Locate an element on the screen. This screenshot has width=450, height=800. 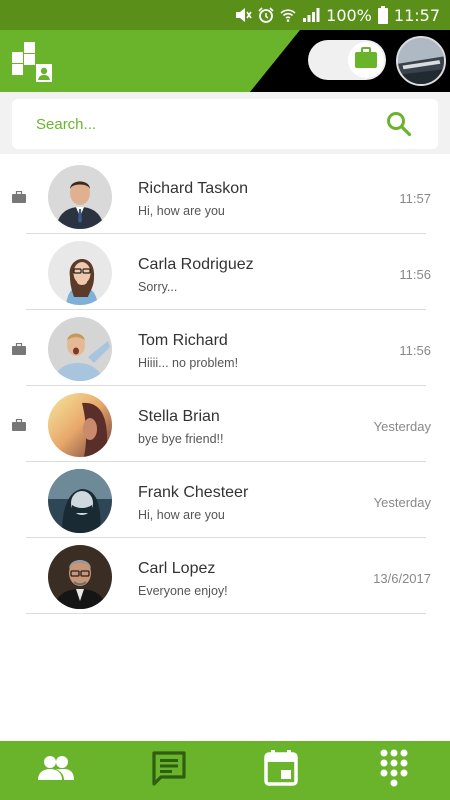
work-mode-toggle is located at coordinates (347, 60).